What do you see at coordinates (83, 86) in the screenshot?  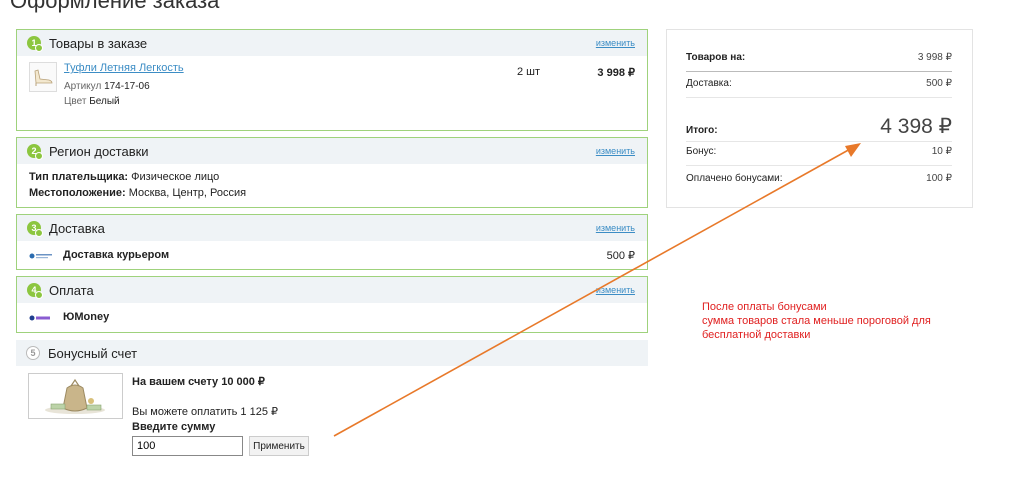 I see `article-label: Артикул` at bounding box center [83, 86].